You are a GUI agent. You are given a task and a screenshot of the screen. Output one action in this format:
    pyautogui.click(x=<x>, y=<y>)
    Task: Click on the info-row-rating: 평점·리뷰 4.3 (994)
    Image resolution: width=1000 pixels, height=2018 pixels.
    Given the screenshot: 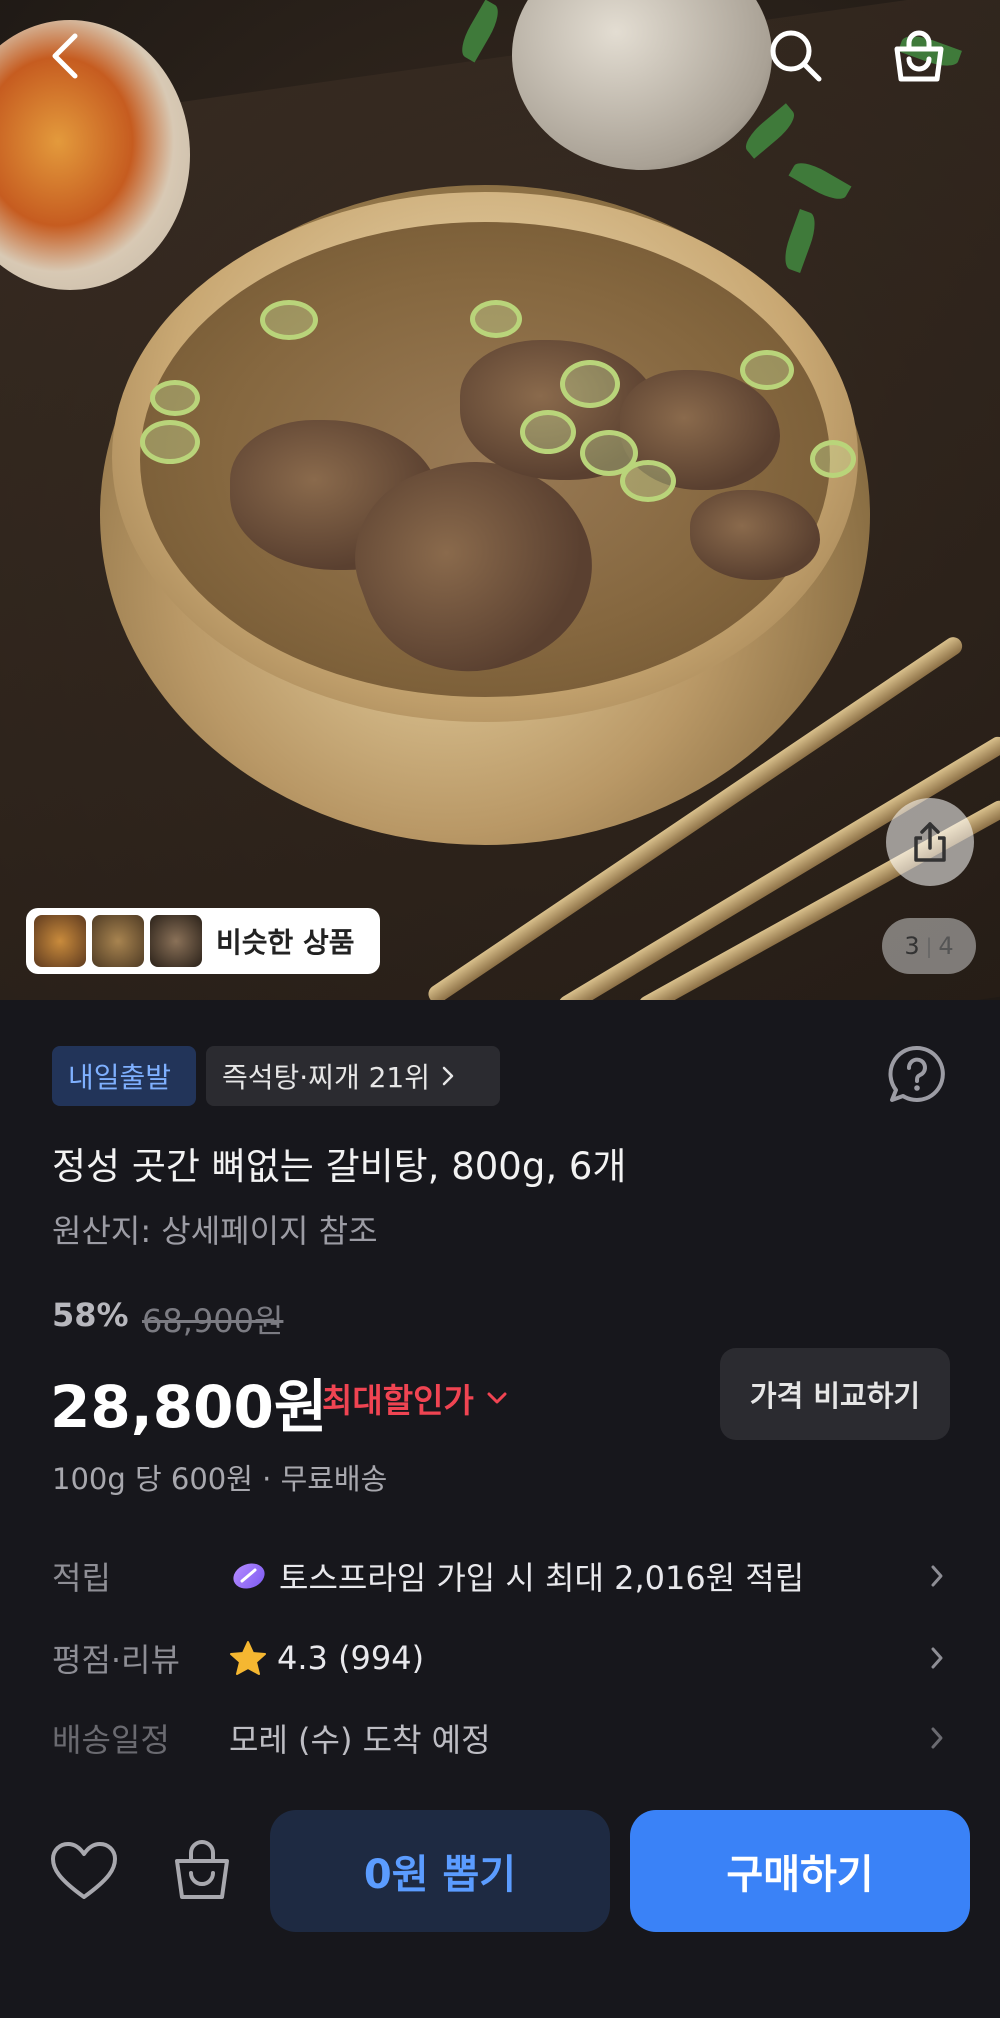 What is the action you would take?
    pyautogui.click(x=502, y=1658)
    